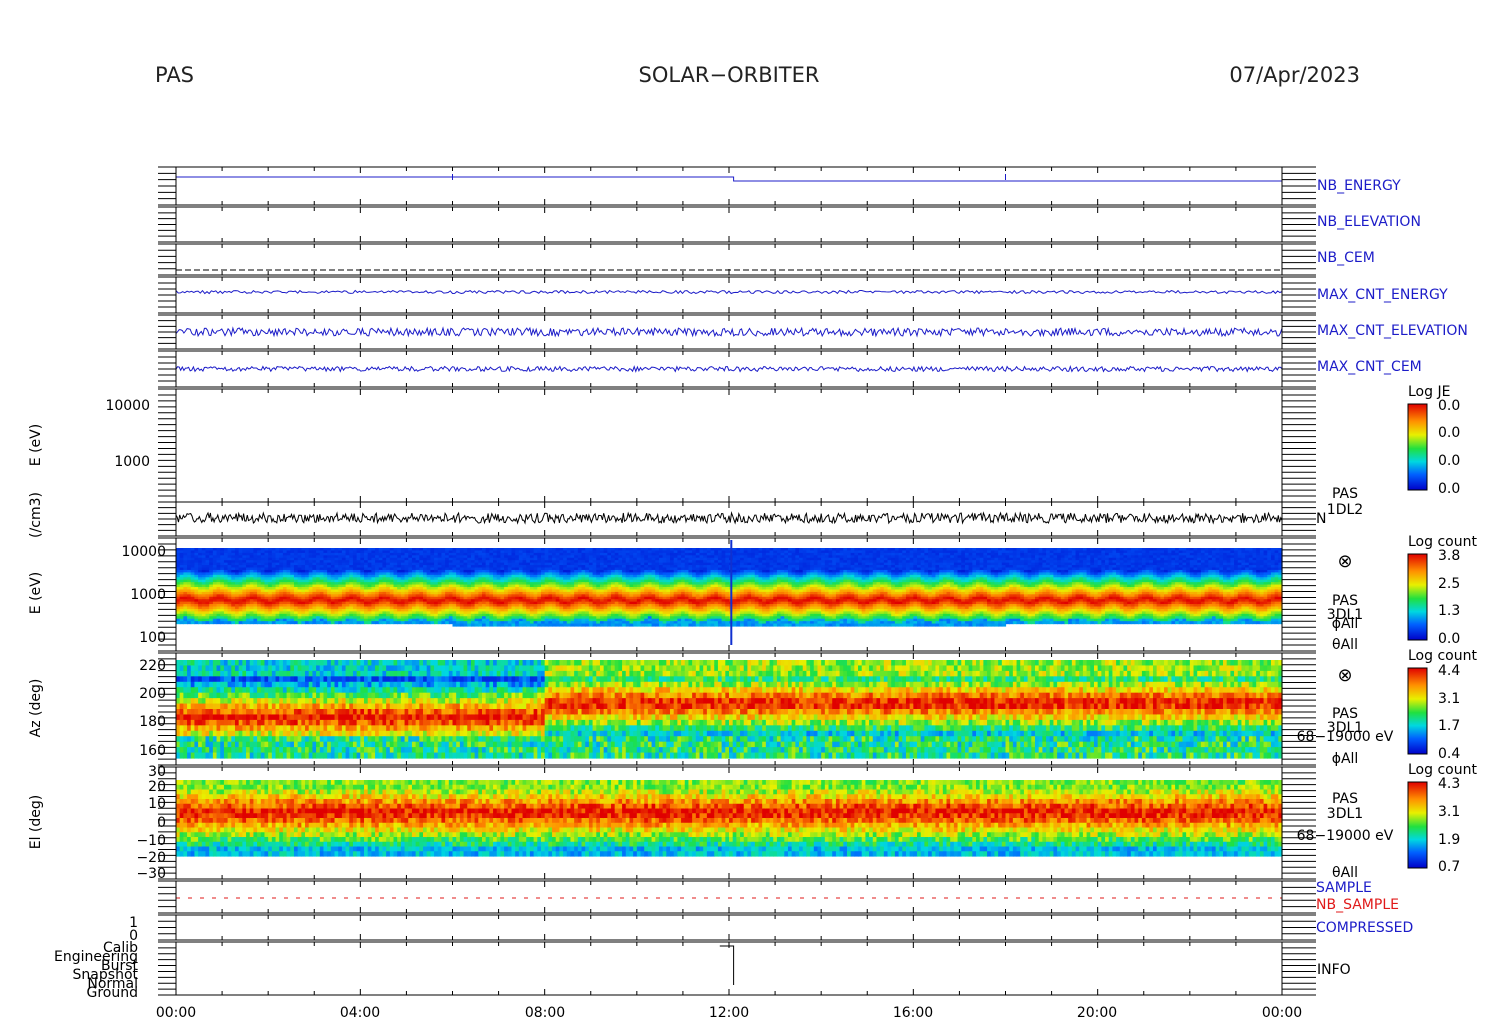 This screenshot has height=1020, width=1512. What do you see at coordinates (728, 75) in the screenshot?
I see `header-mission: SOLAR−ORBITER` at bounding box center [728, 75].